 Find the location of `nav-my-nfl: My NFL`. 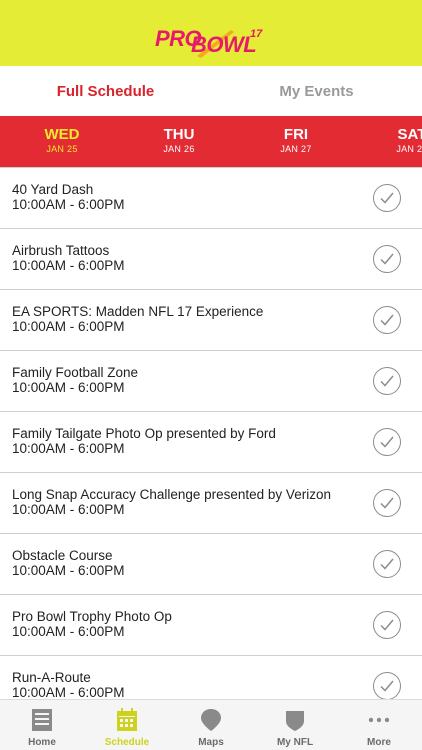

nav-my-nfl: My NFL is located at coordinates (295, 725).